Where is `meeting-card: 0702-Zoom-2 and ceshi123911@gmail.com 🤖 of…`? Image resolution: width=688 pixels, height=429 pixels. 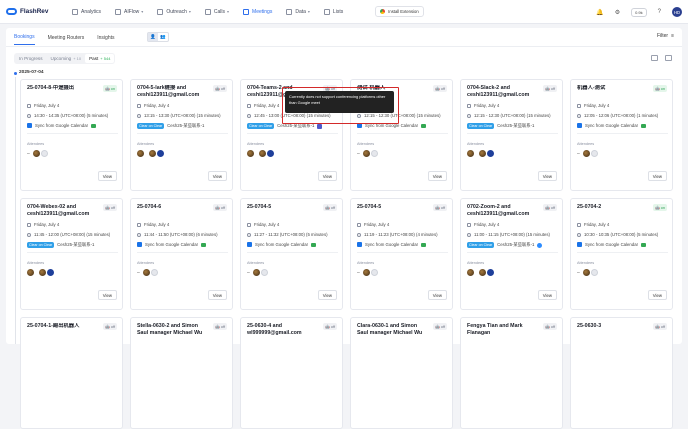 meeting-card: 0702-Zoom-2 and ceshi123911@gmail.com 🤖 of… is located at coordinates (511, 254).